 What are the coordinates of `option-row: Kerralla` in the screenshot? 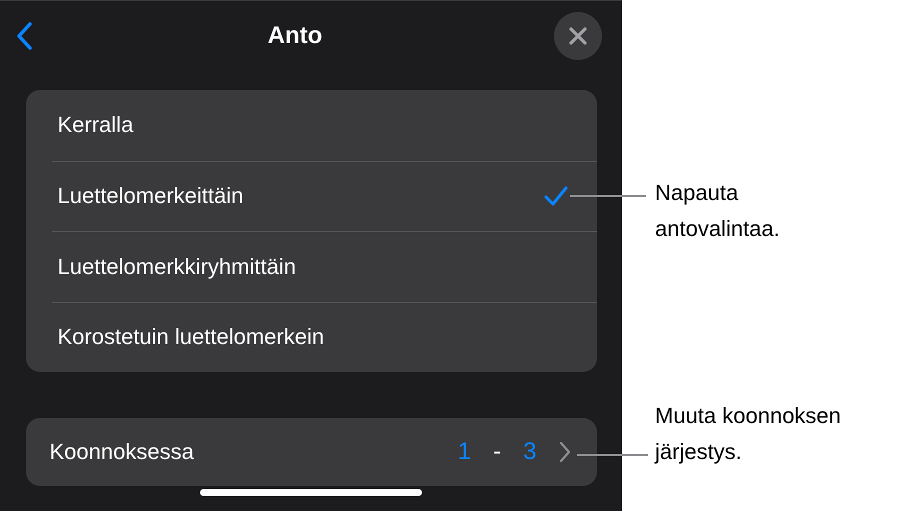 It's located at (324, 125).